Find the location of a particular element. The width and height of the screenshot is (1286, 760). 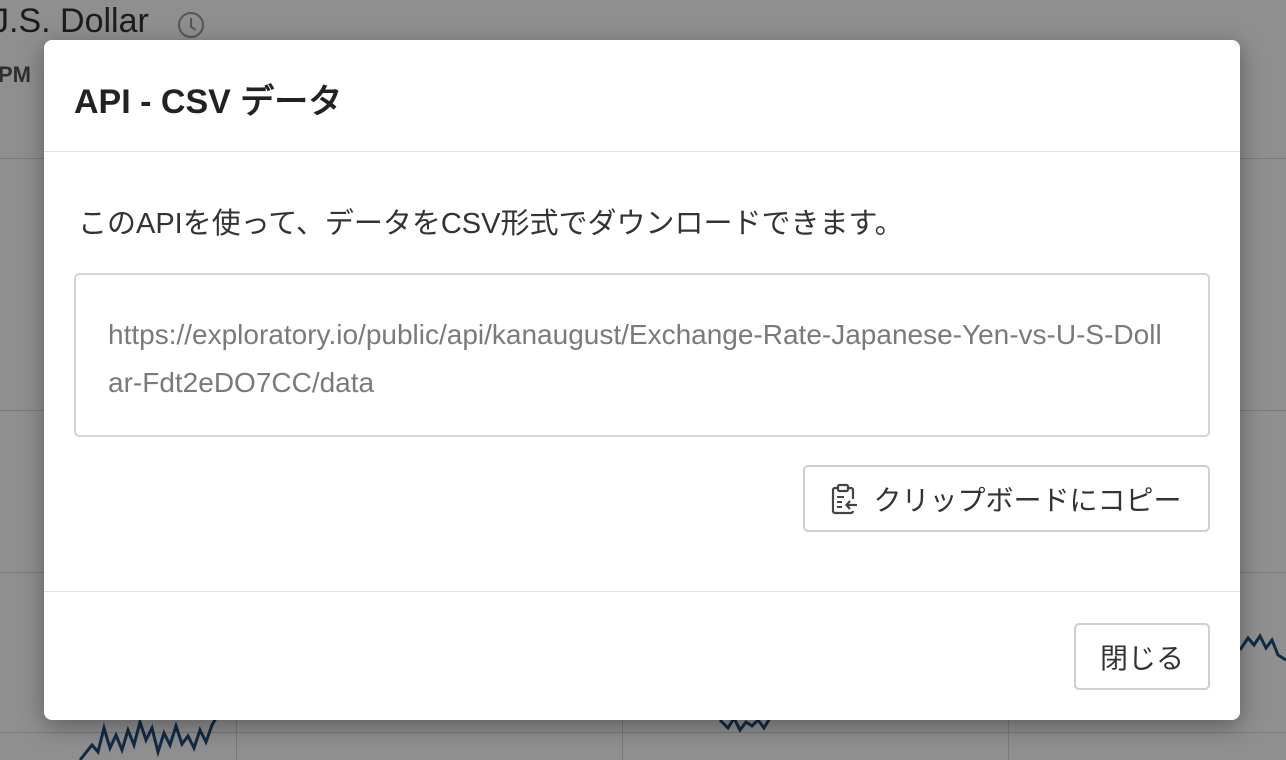

dialog-title: API - CSV データ is located at coordinates (208, 102).